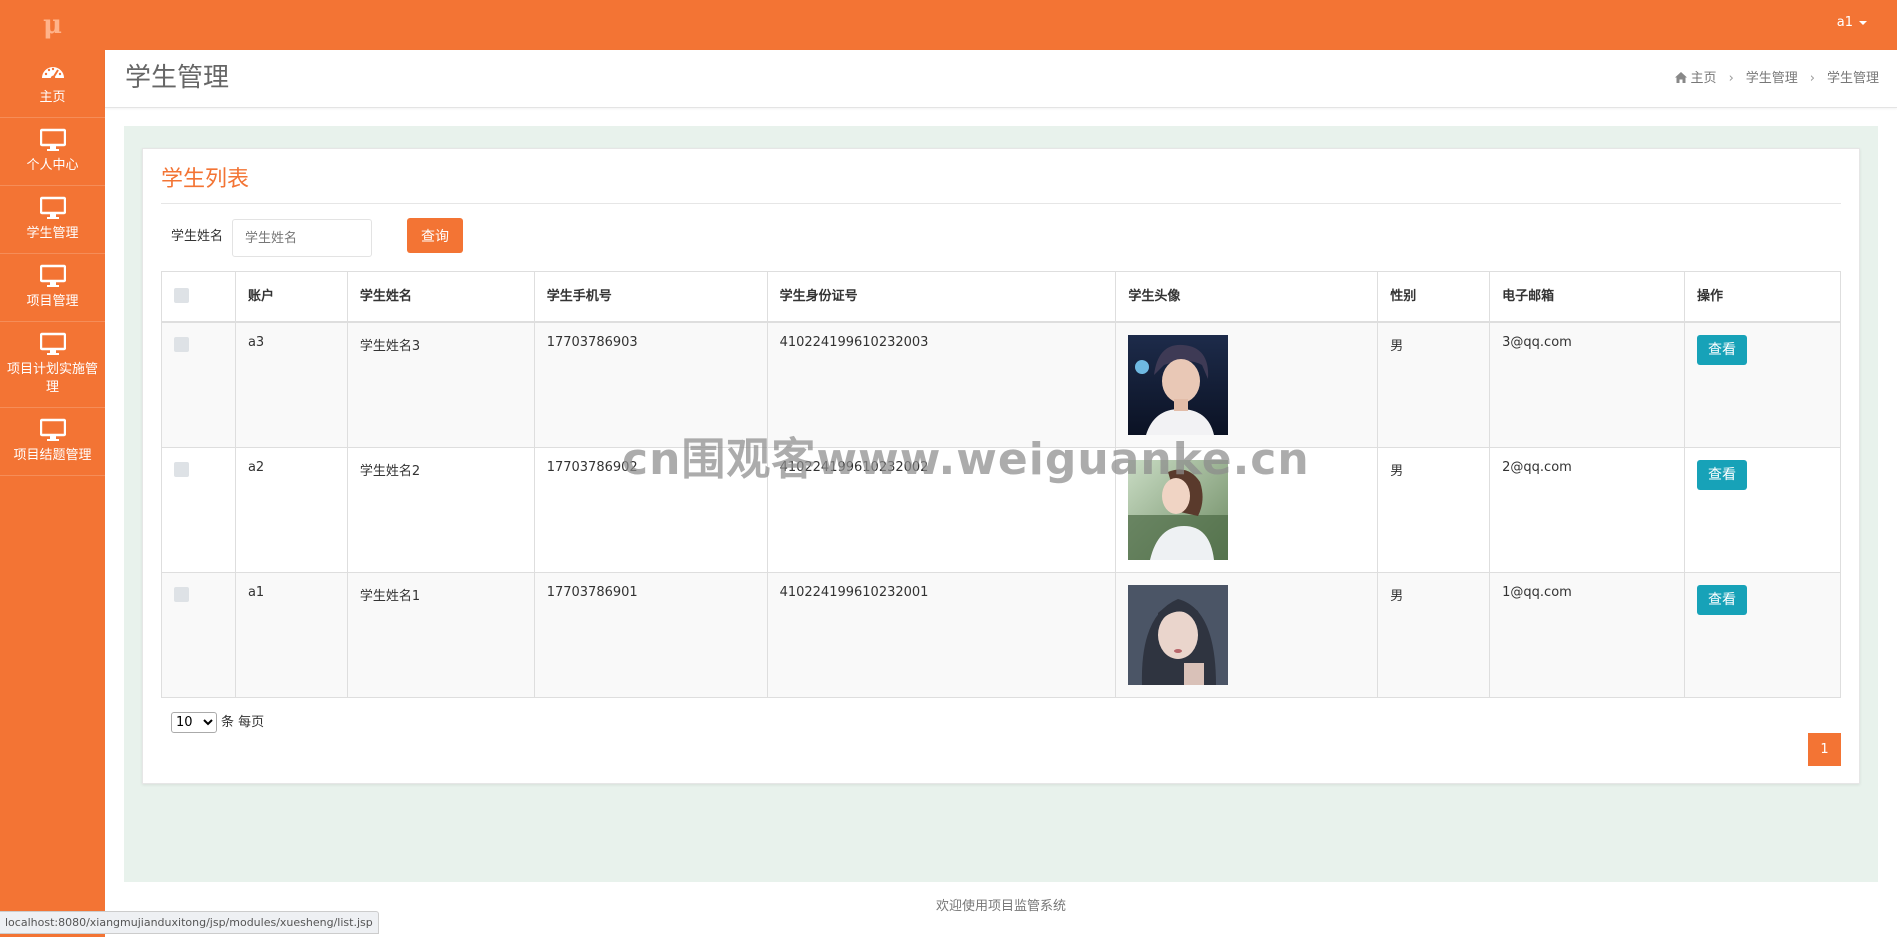 Image resolution: width=1897 pixels, height=937 pixels. I want to click on user-name: a1, so click(1844, 22).